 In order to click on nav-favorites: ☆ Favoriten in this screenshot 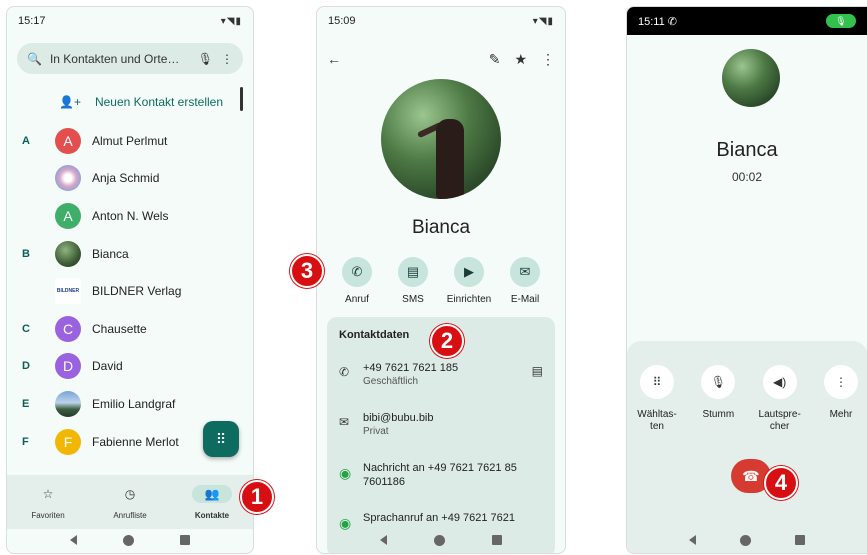, I will do `click(48, 502)`.